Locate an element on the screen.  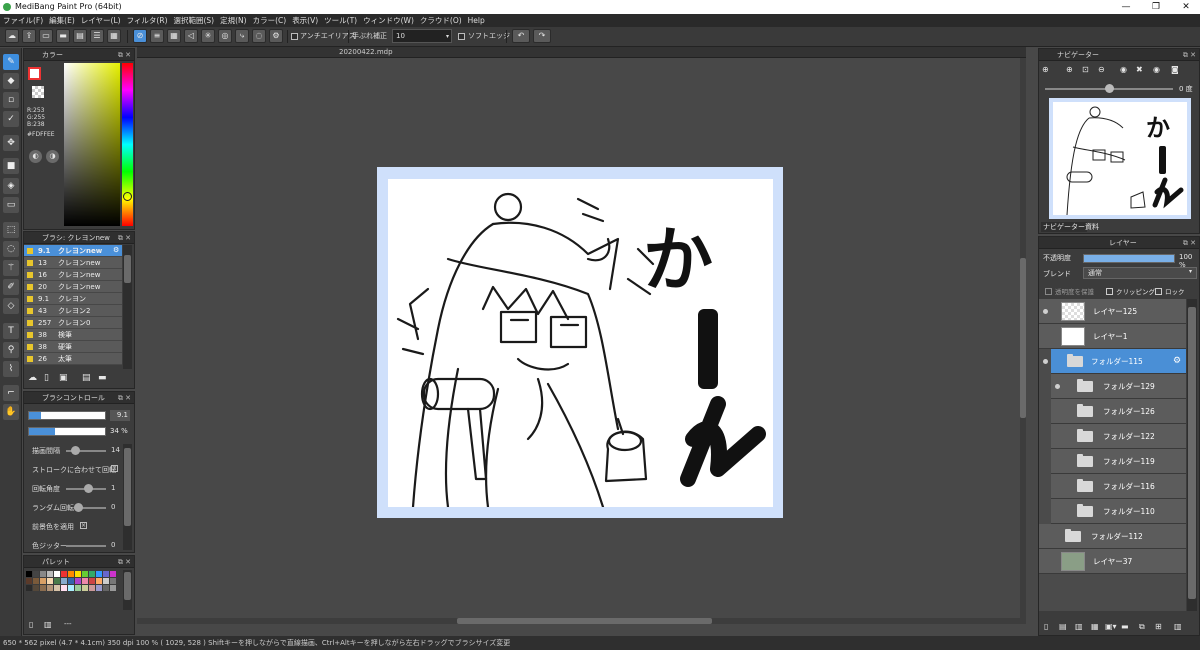
chevron-down-icon: ▾ is located at coordinates (1190, 271).